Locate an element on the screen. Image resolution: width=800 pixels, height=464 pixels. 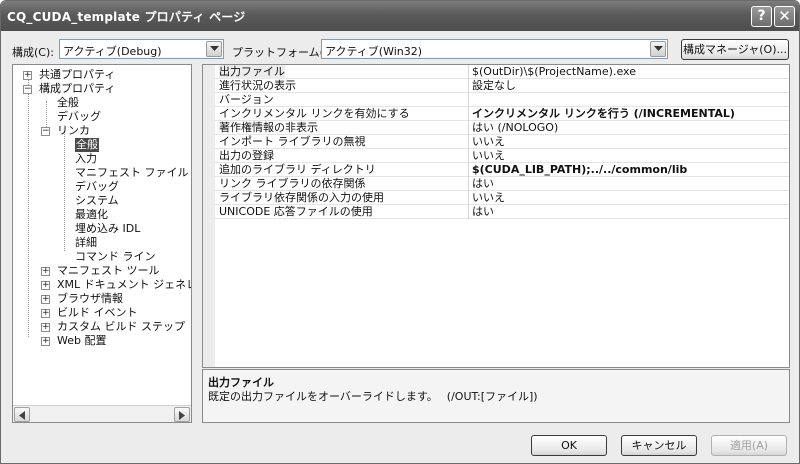
scroll-right-icon is located at coordinates (182, 414).